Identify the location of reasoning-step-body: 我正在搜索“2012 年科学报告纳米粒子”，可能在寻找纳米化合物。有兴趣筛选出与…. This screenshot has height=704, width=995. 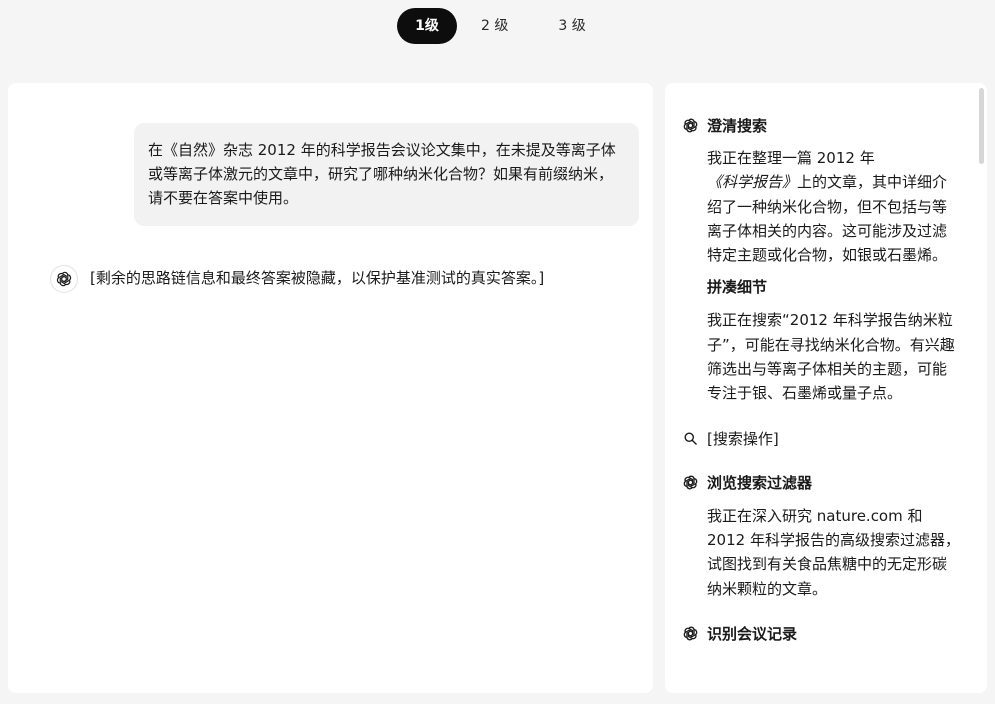
(831, 357).